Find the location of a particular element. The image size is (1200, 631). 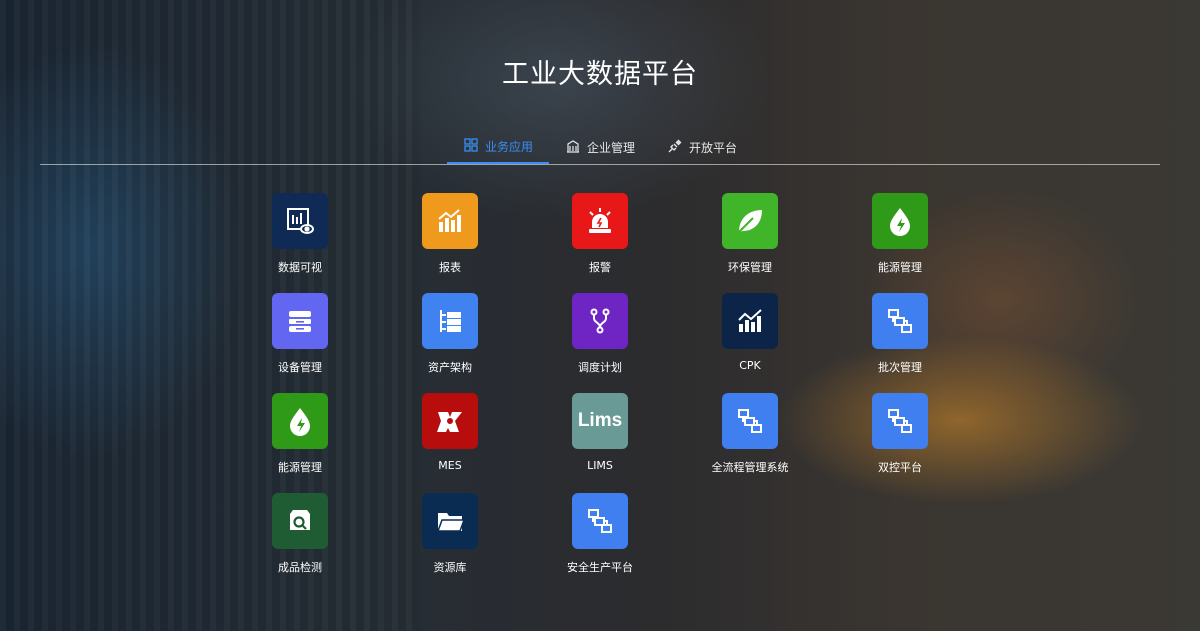

plug-icon is located at coordinates (675, 147).